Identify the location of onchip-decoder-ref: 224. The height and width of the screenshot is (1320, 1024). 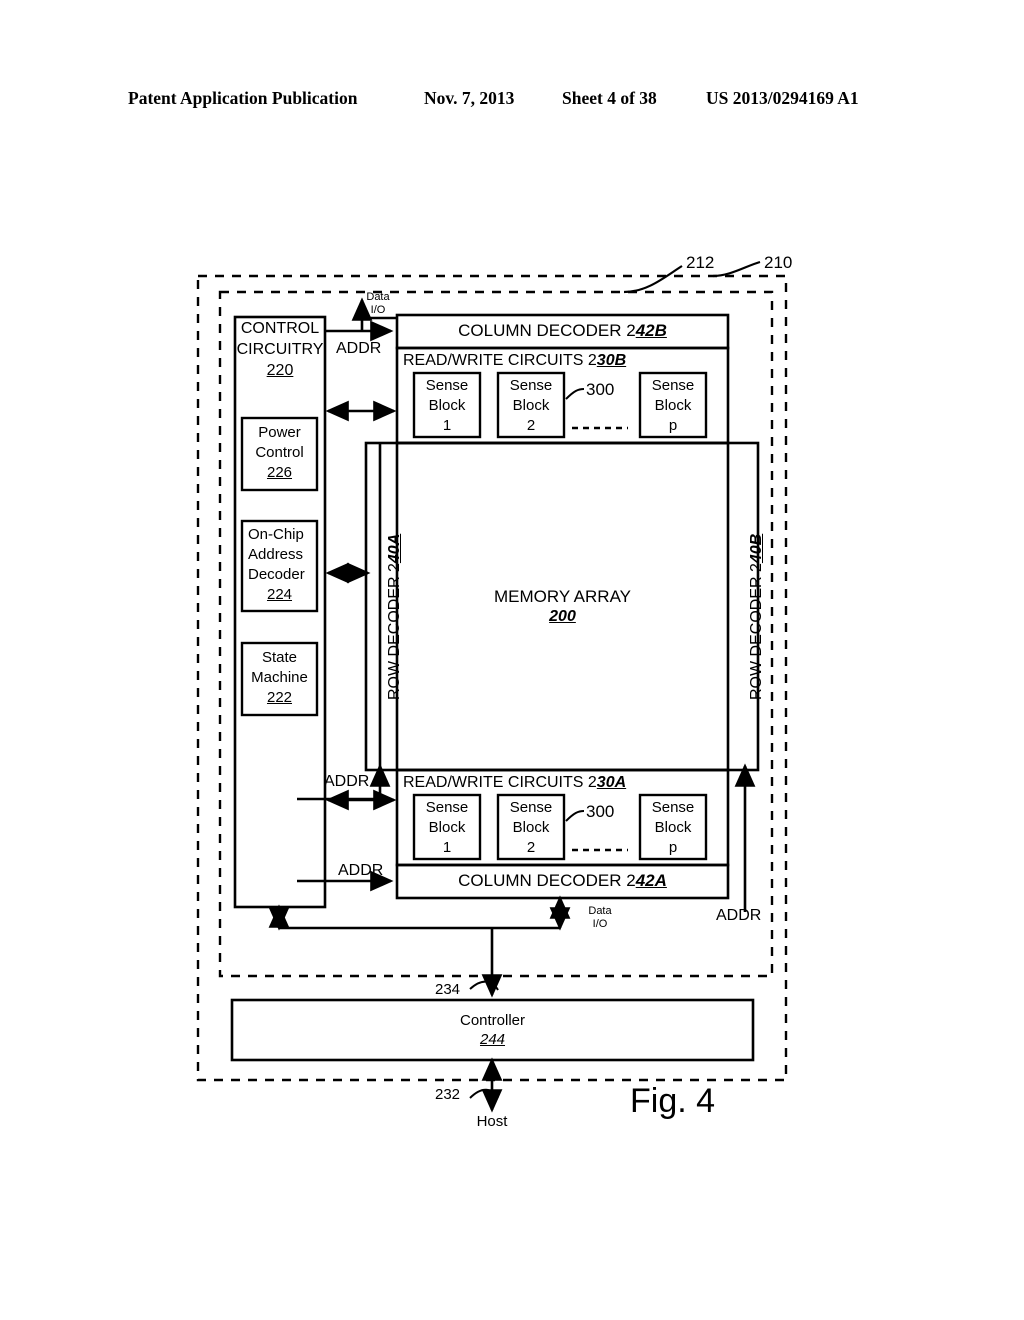
(279, 594).